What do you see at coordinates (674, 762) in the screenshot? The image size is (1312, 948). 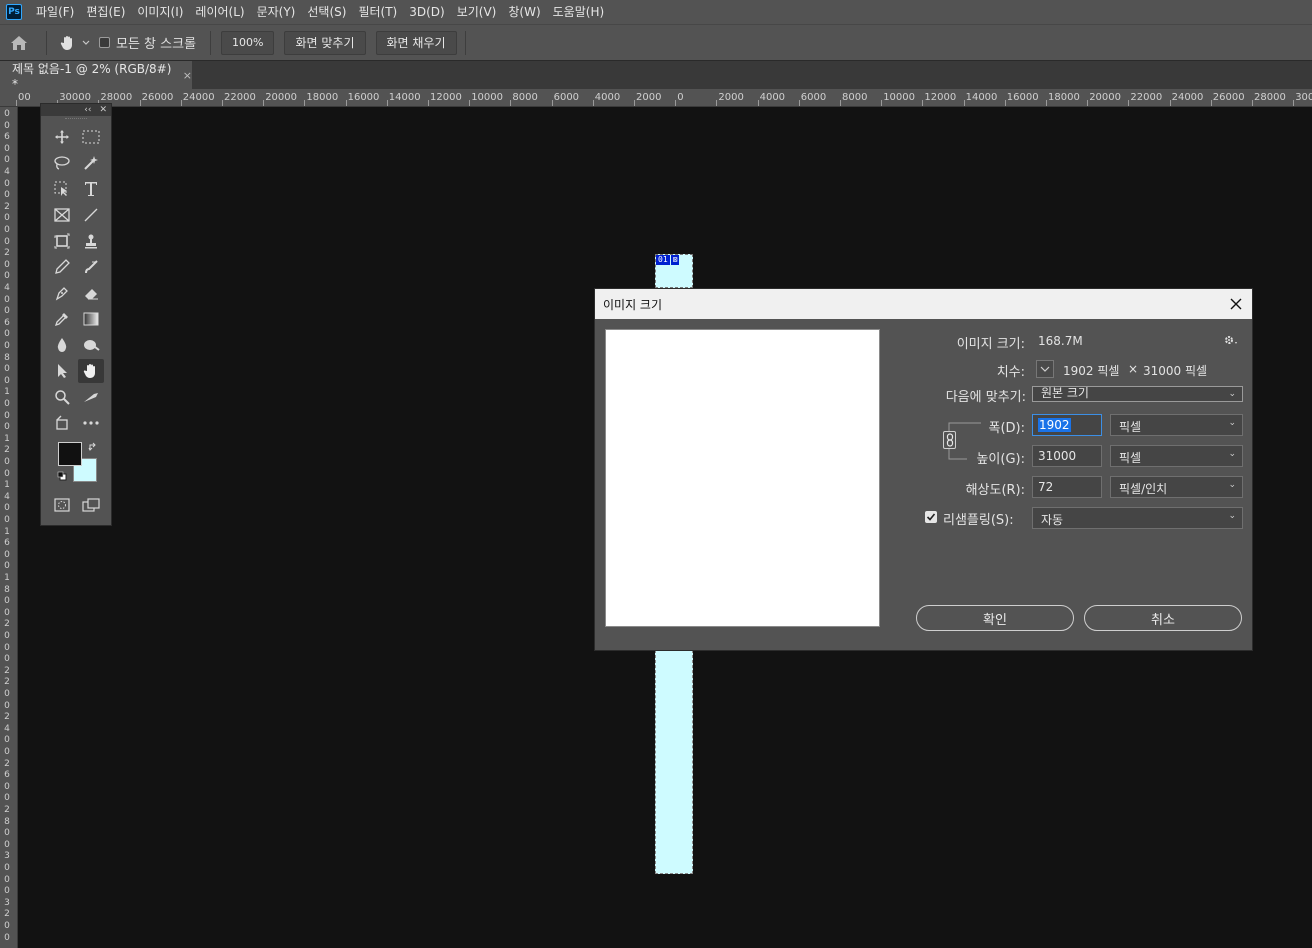 I see `document-canvas-body` at bounding box center [674, 762].